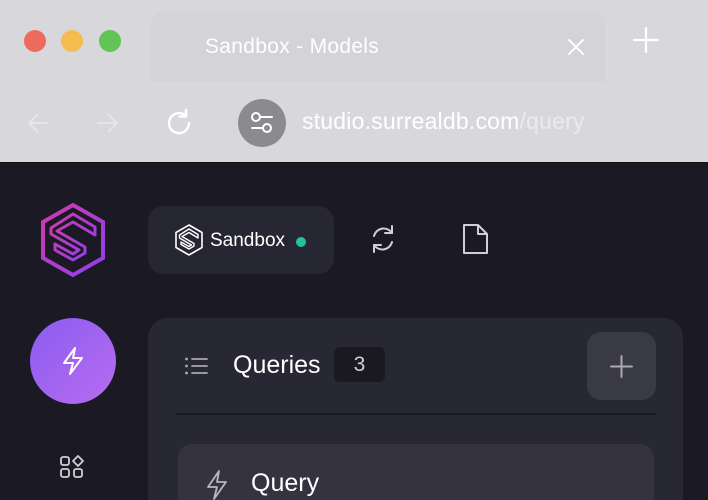  I want to click on add-query-button, so click(621, 366).